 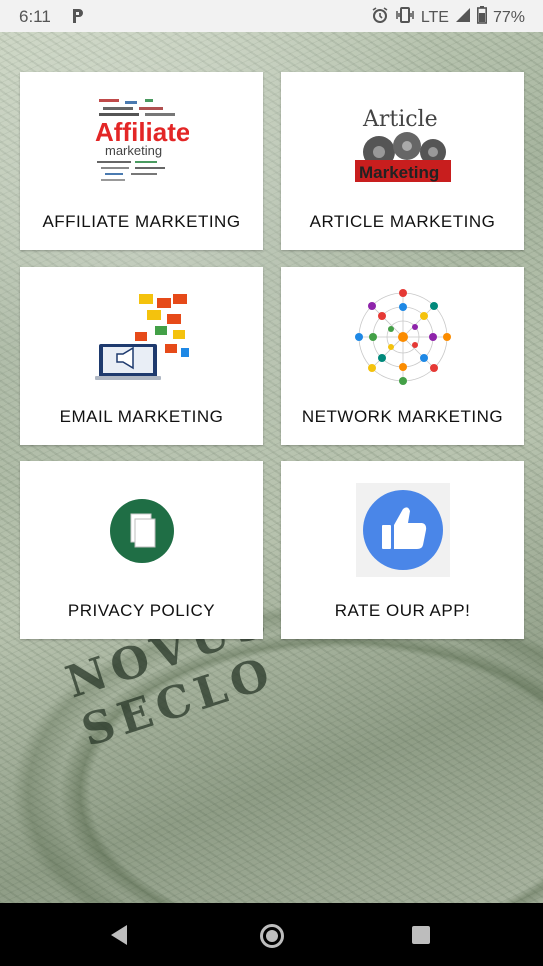 What do you see at coordinates (119, 935) in the screenshot?
I see `back-icon` at bounding box center [119, 935].